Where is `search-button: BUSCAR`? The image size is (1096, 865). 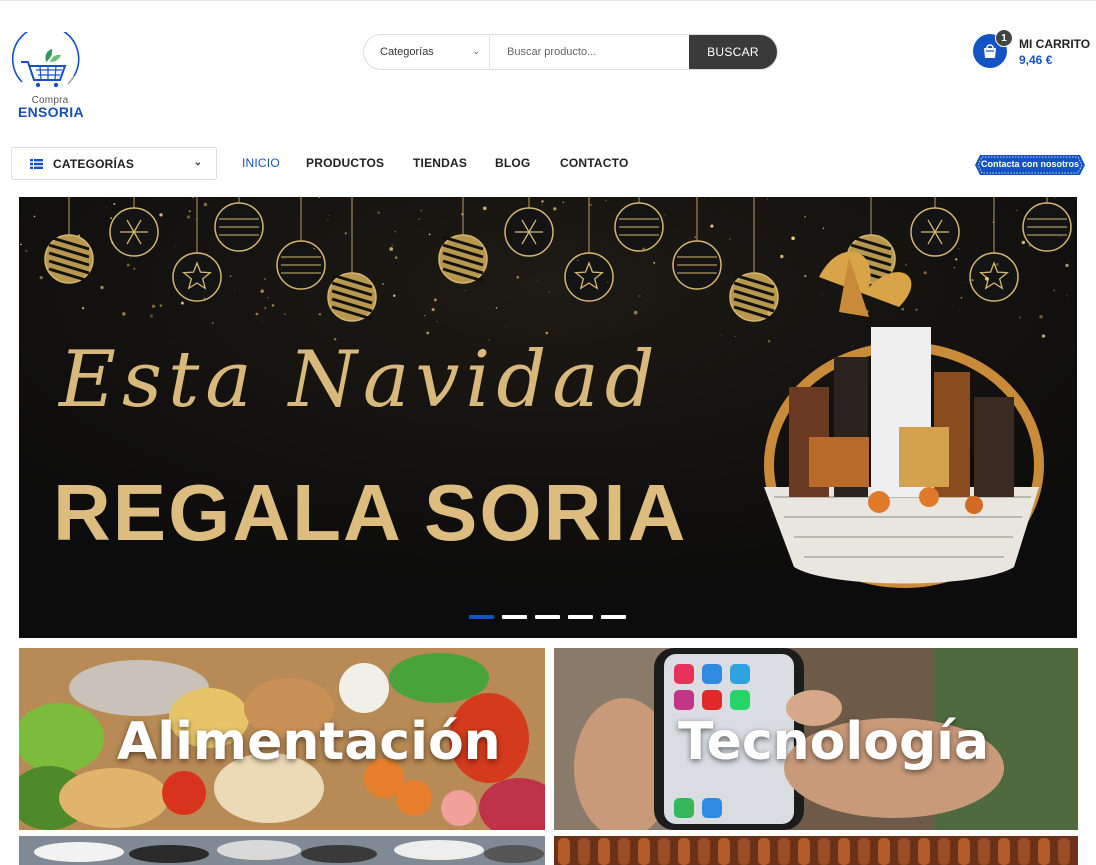
search-button: BUSCAR is located at coordinates (733, 52).